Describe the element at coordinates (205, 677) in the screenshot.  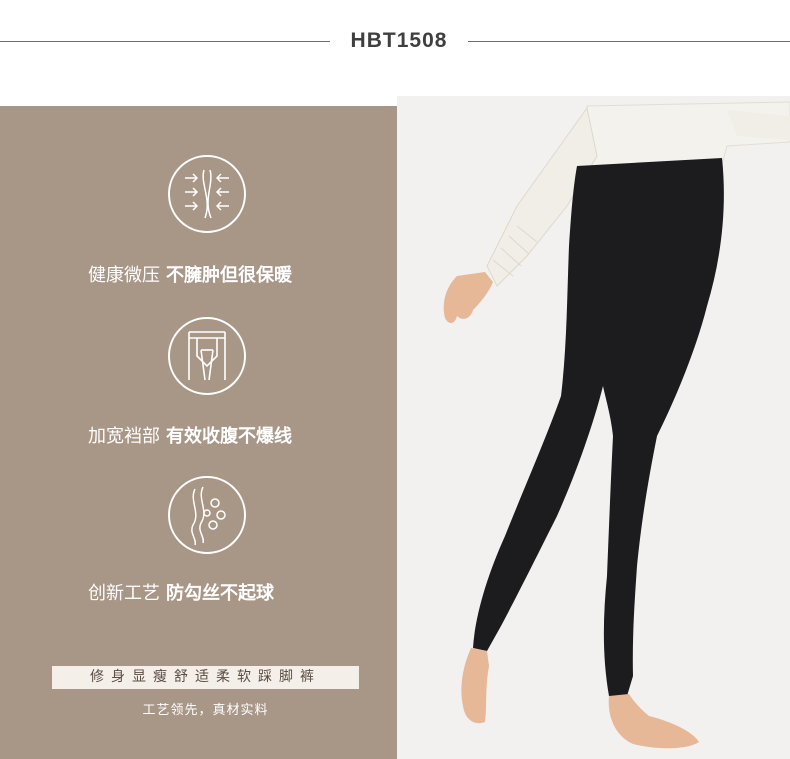
I see `slogan-banner: 修身显瘦舒适柔软踩脚裤` at that location.